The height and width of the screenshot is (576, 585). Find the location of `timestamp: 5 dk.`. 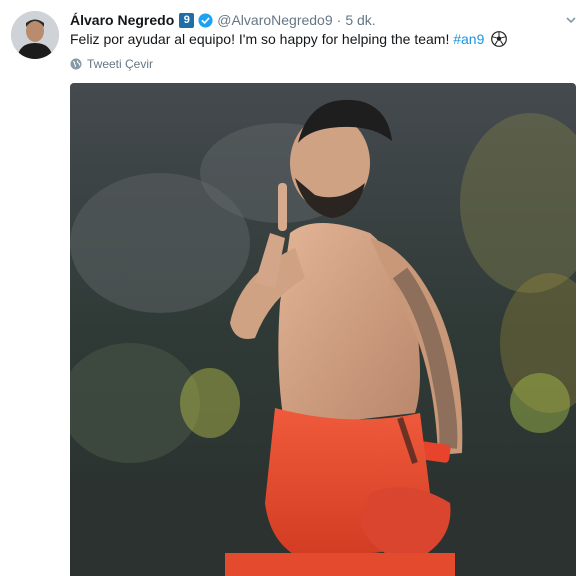

timestamp: 5 dk. is located at coordinates (360, 20).